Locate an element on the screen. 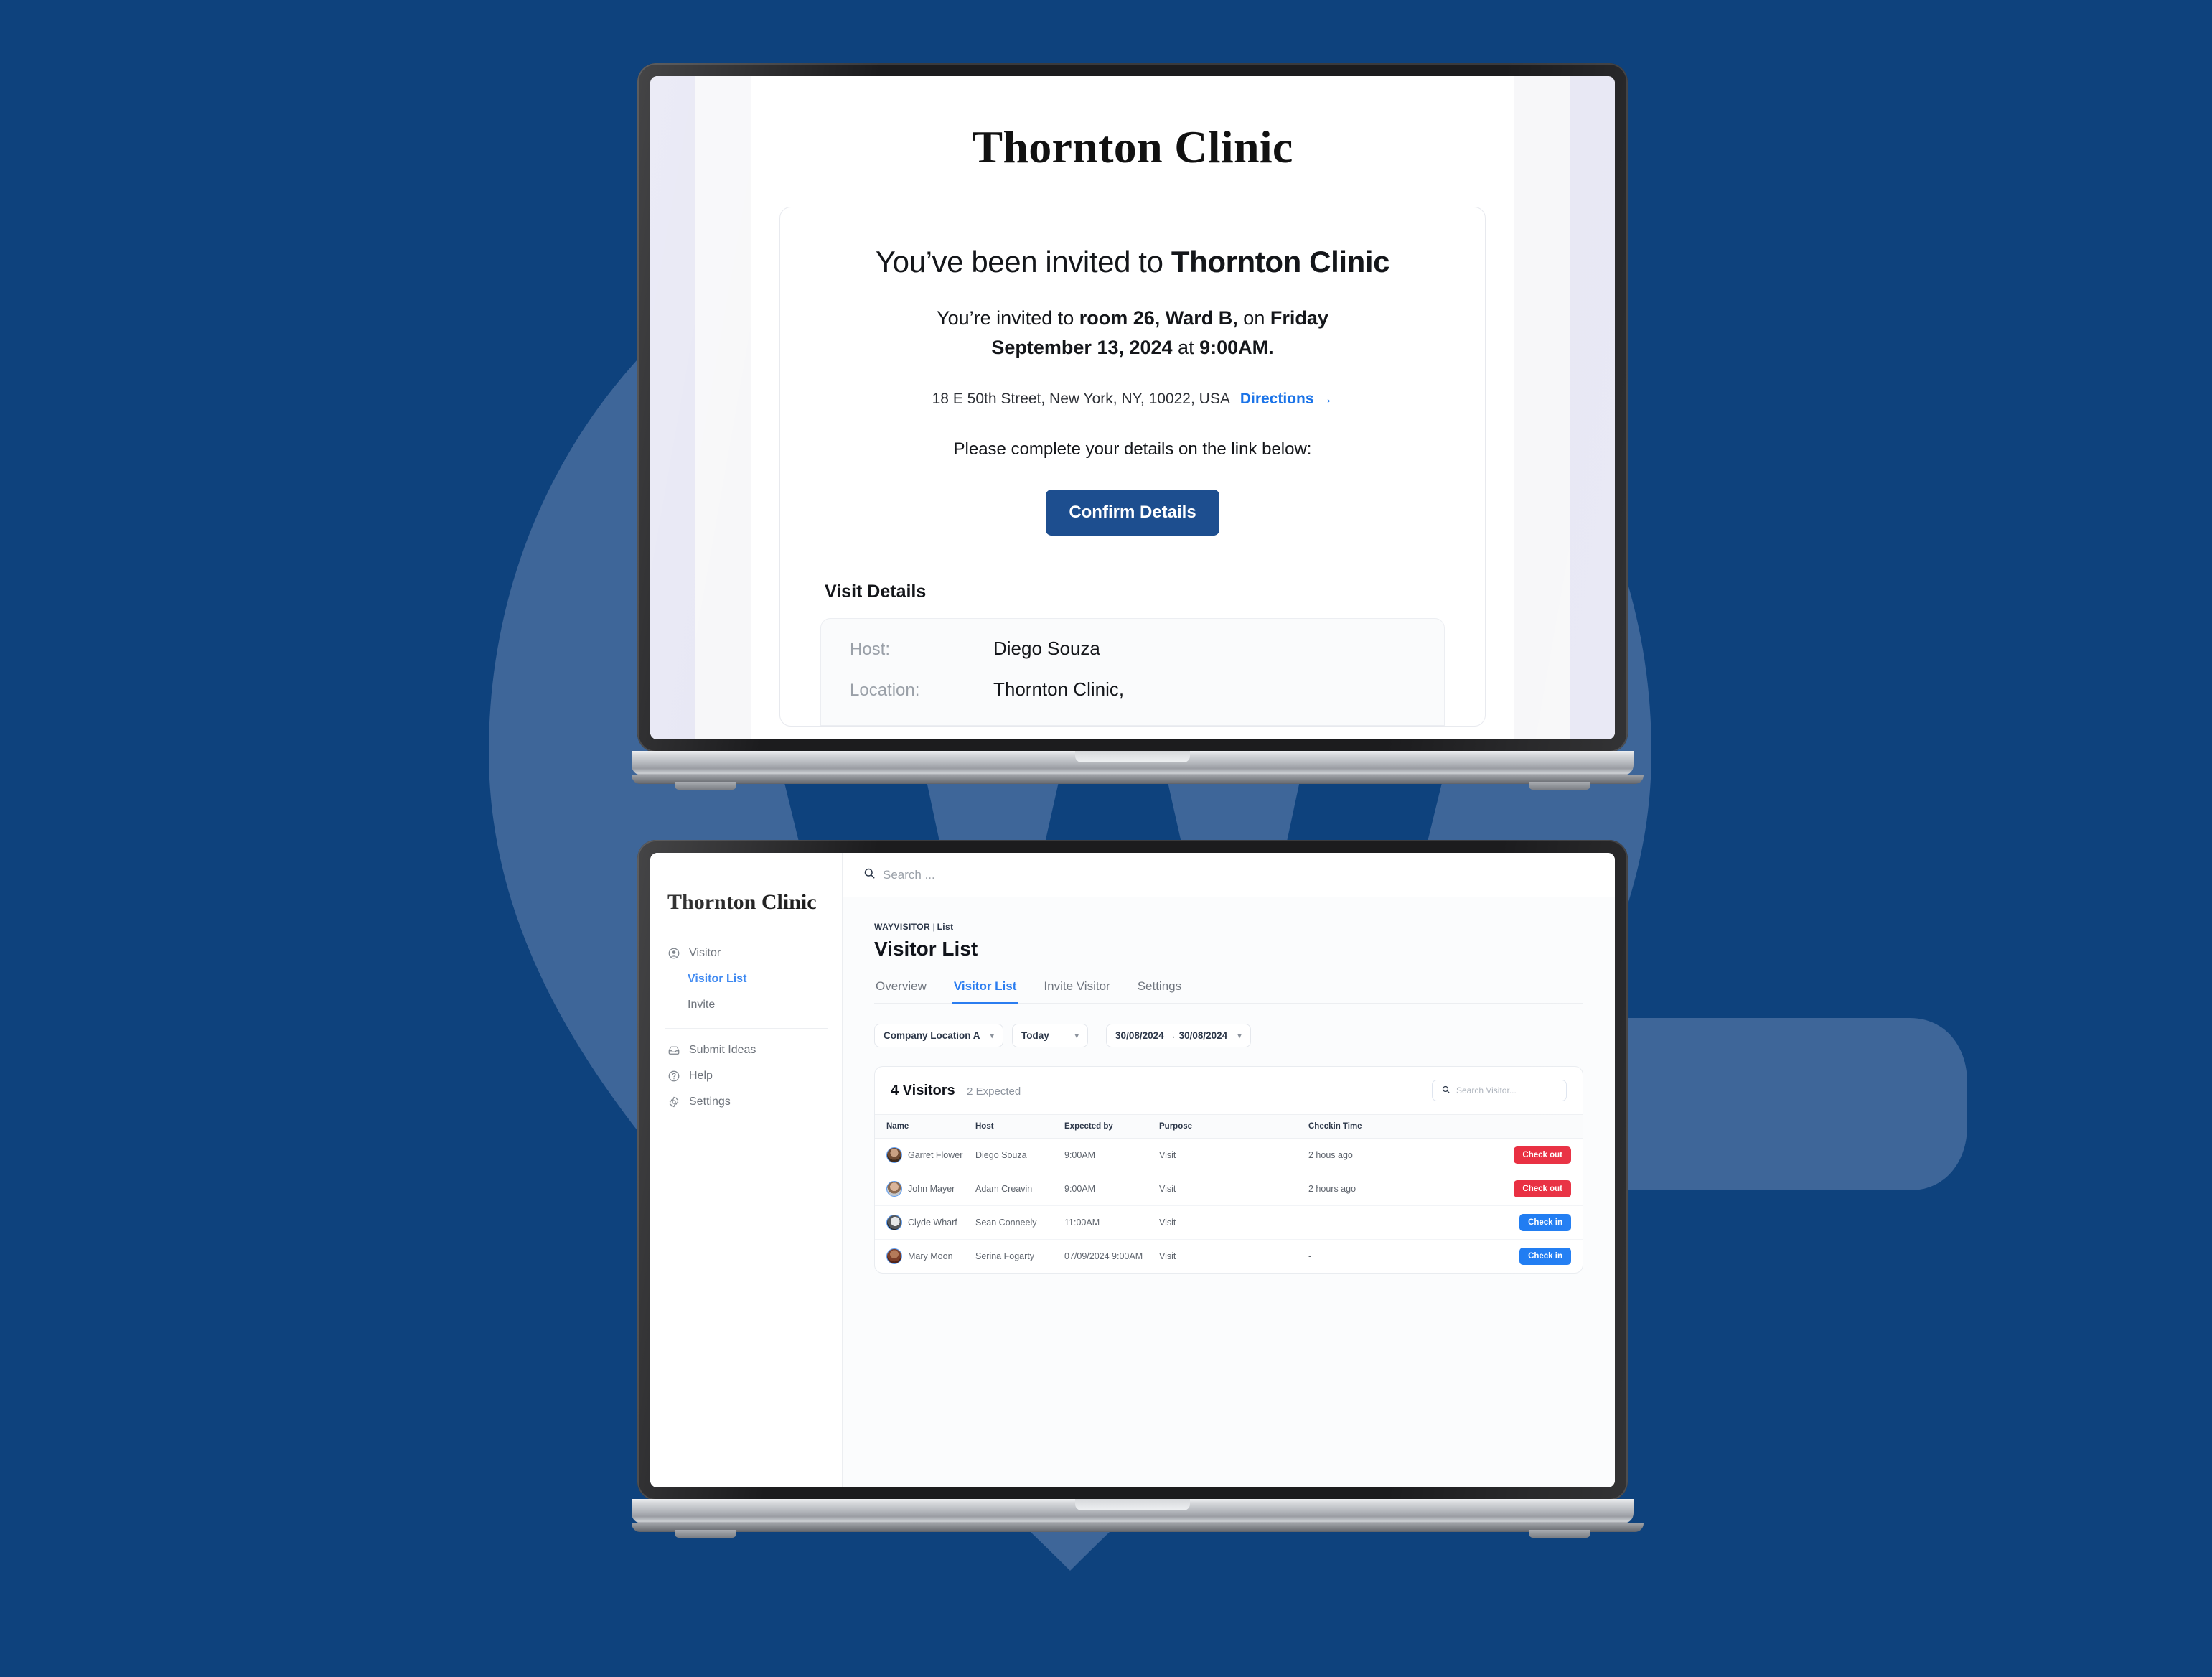 The width and height of the screenshot is (2212, 1677). visitor-expected-by: 07/09/2024 9:00AM is located at coordinates (1103, 1256).